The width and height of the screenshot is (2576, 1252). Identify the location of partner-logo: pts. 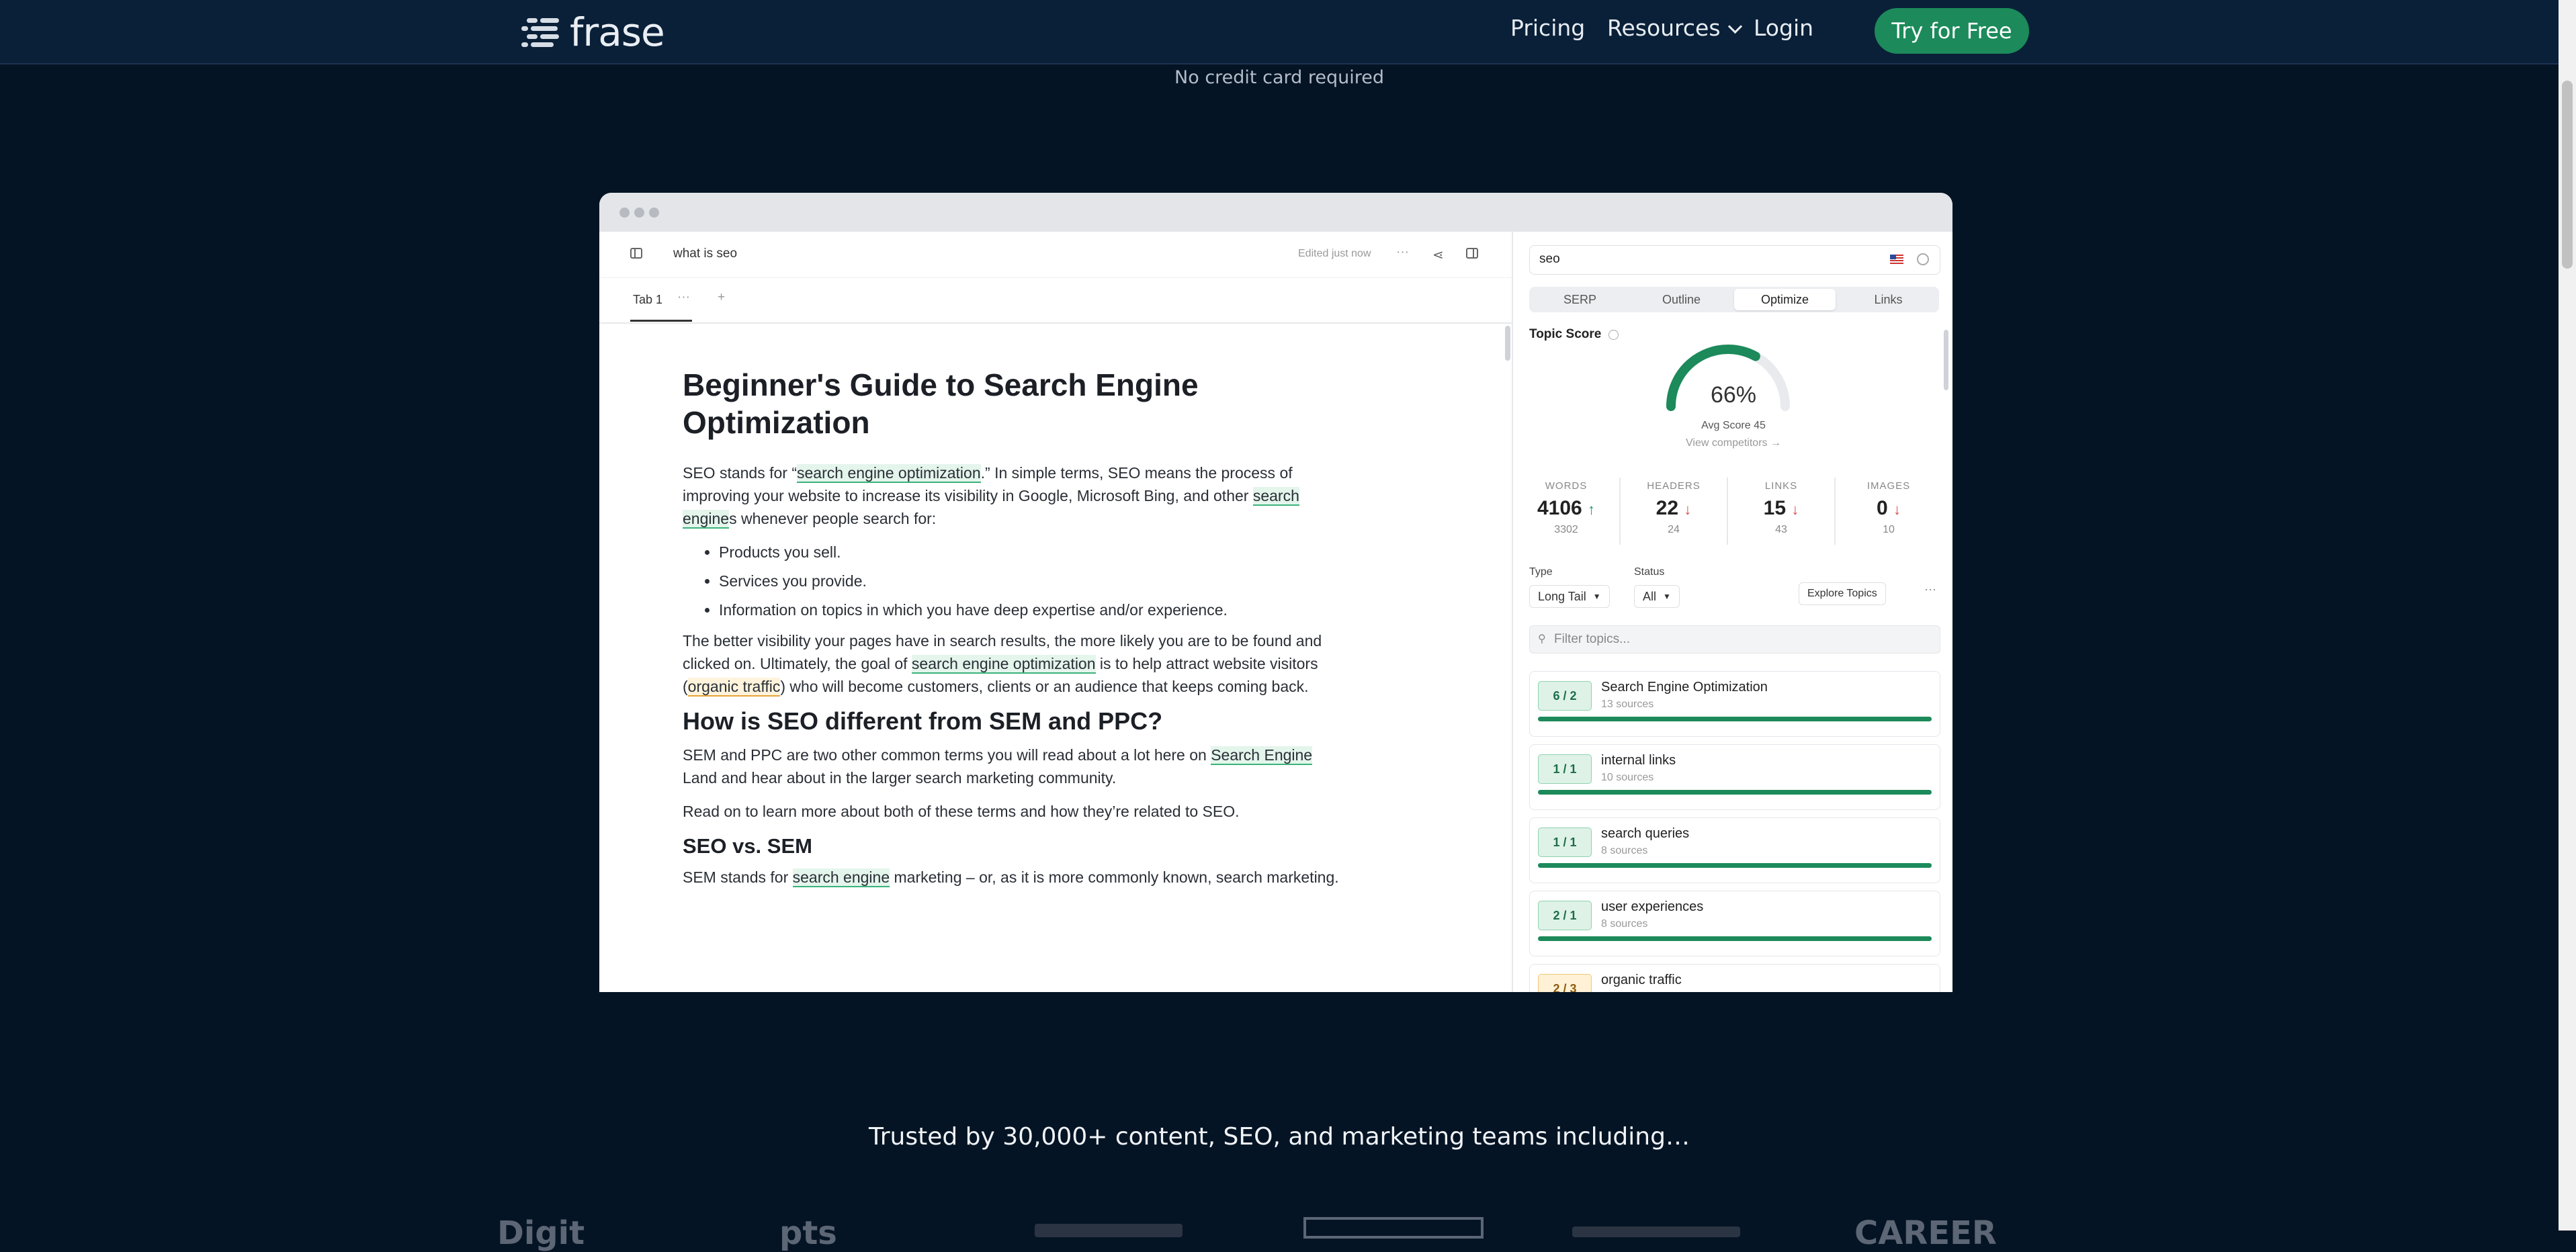
(808, 1233).